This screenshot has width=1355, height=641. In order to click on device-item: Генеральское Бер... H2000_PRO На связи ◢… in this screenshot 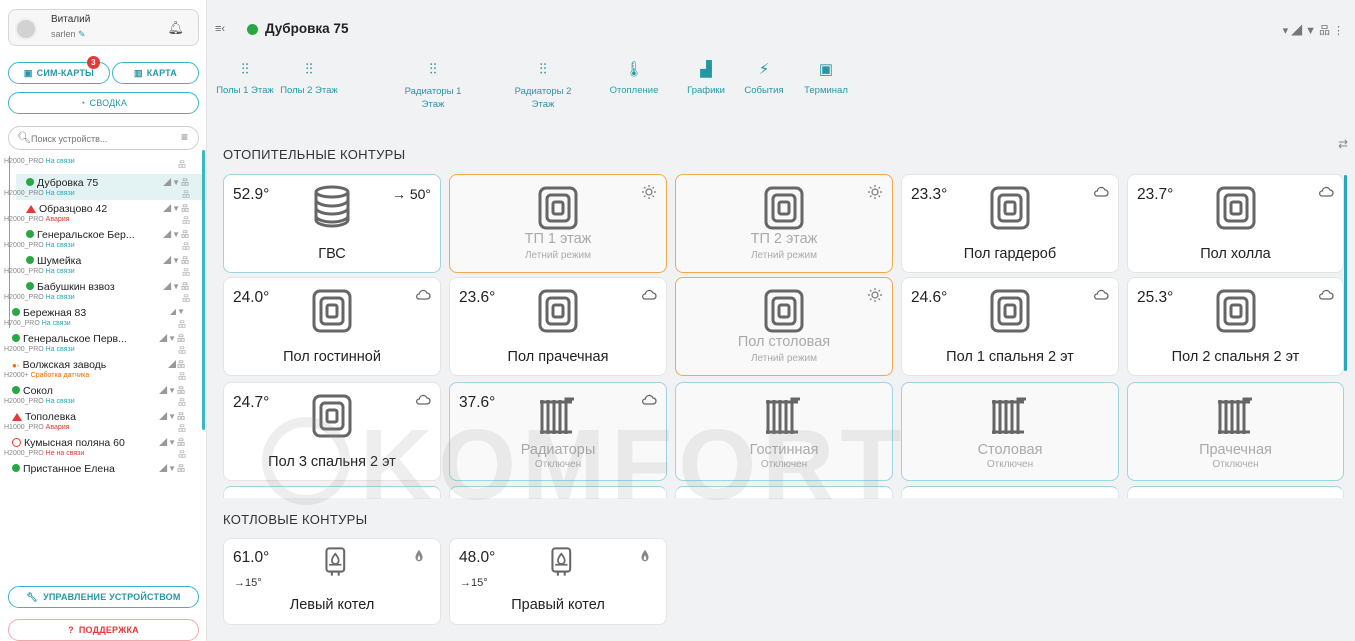, I will do `click(104, 239)`.